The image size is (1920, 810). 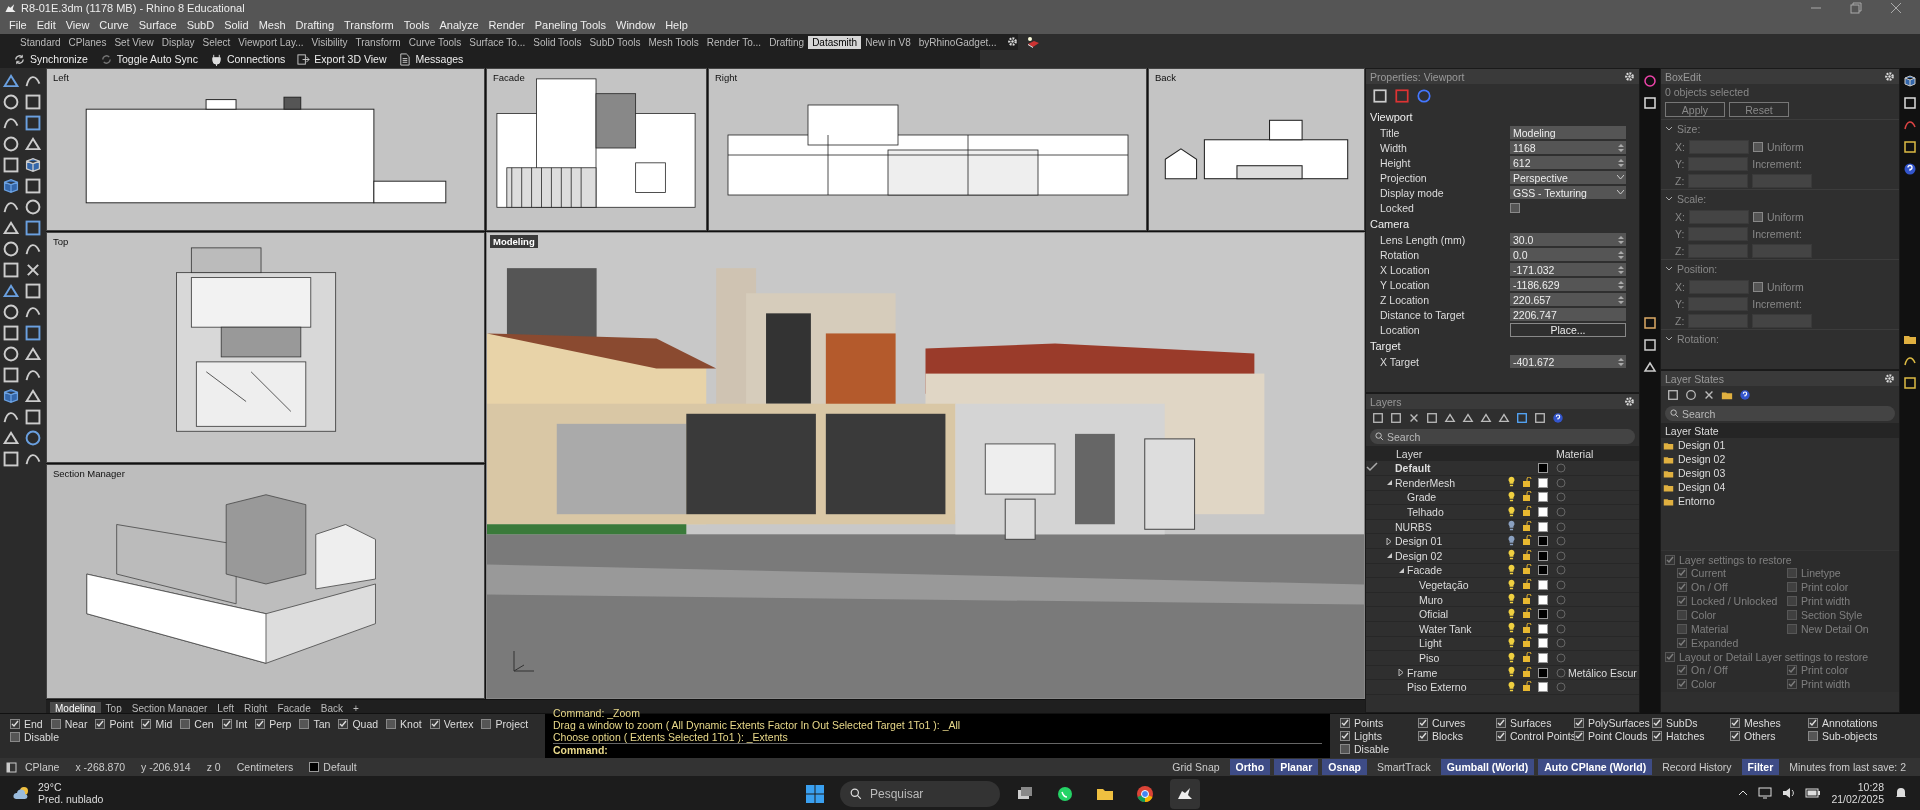 I want to click on status-toggle: Filter, so click(x=1760, y=767).